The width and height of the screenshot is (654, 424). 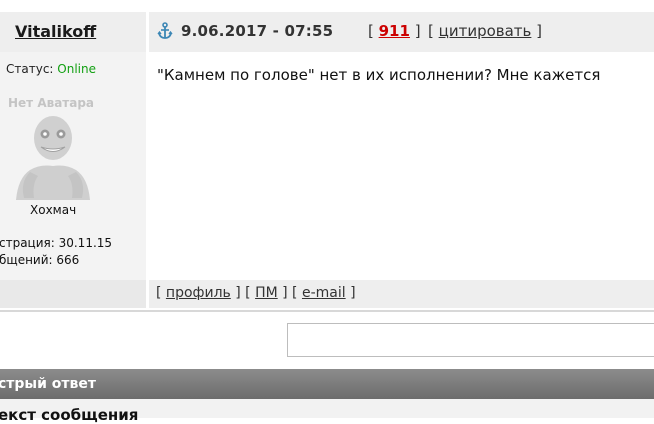 What do you see at coordinates (257, 31) in the screenshot?
I see `post-date: 9.06.2017 - 07:55` at bounding box center [257, 31].